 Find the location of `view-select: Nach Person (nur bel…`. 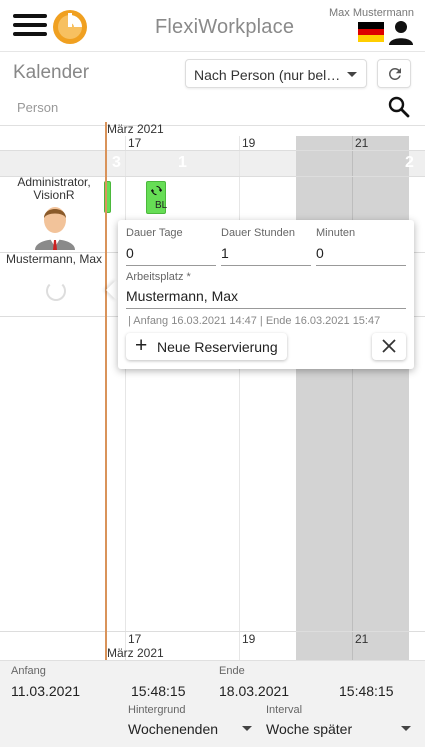

view-select: Nach Person (nur bel… is located at coordinates (276, 73).